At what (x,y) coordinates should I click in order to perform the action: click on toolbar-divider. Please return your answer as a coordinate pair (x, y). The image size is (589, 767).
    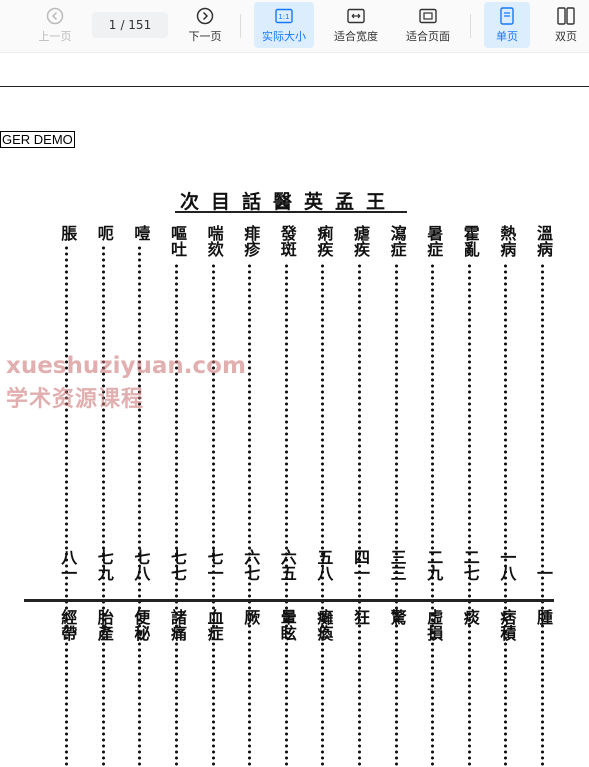
    Looking at the image, I should click on (240, 26).